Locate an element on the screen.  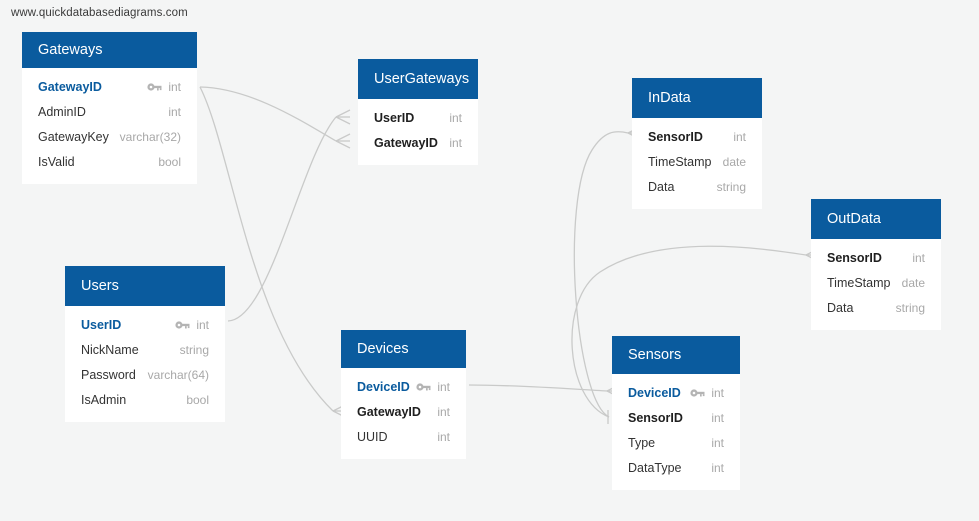
field-name-gateways-gatewayid: GatewayID is located at coordinates (70, 86).